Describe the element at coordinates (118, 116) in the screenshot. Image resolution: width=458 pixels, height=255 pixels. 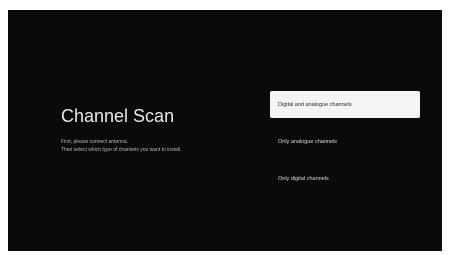
I see `page-title: Channel Scan` at that location.